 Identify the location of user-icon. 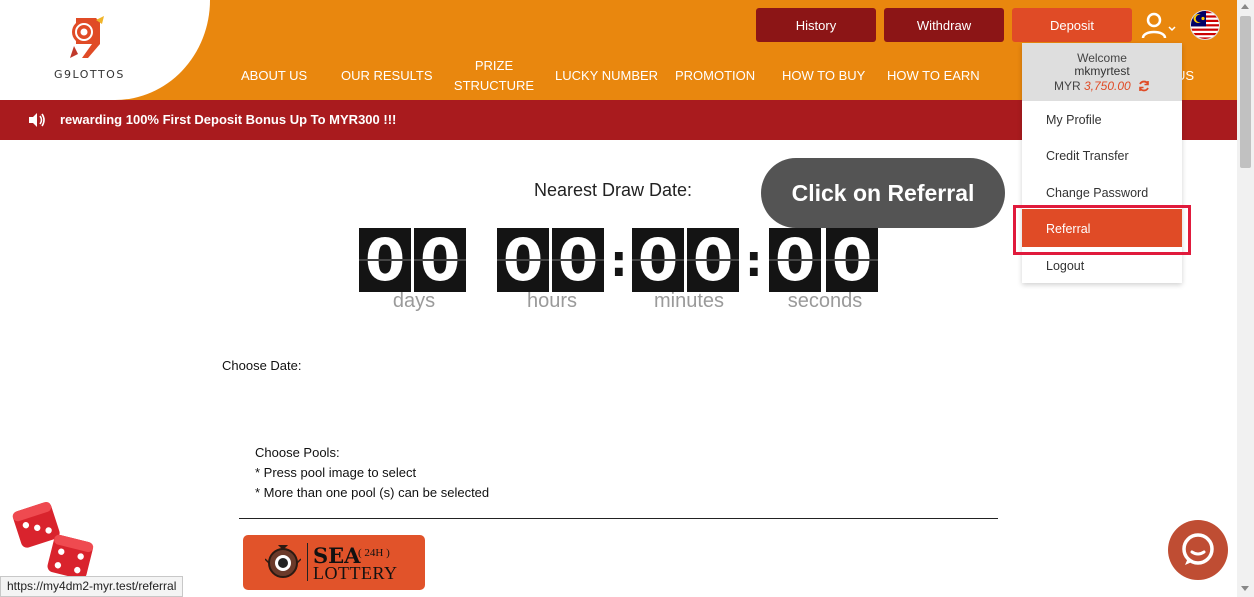
(1158, 26).